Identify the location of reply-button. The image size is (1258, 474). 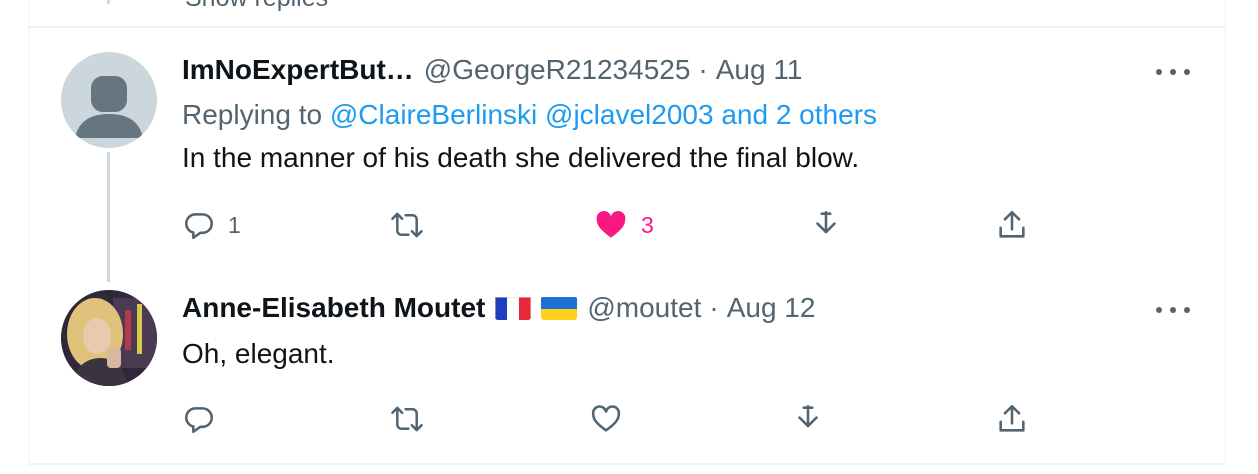
(199, 419).